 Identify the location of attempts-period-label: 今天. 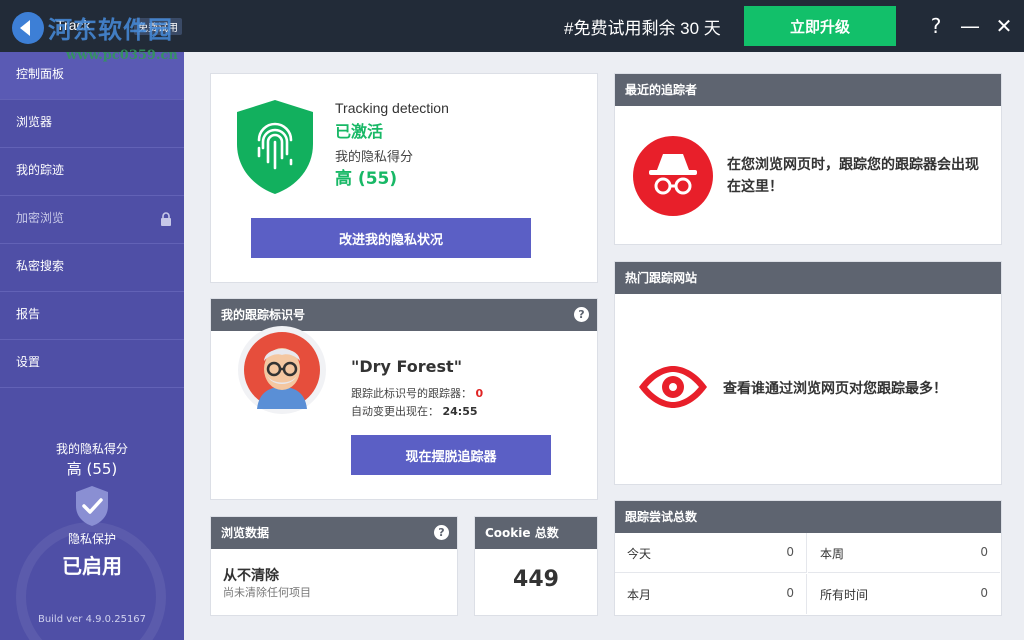
(639, 554).